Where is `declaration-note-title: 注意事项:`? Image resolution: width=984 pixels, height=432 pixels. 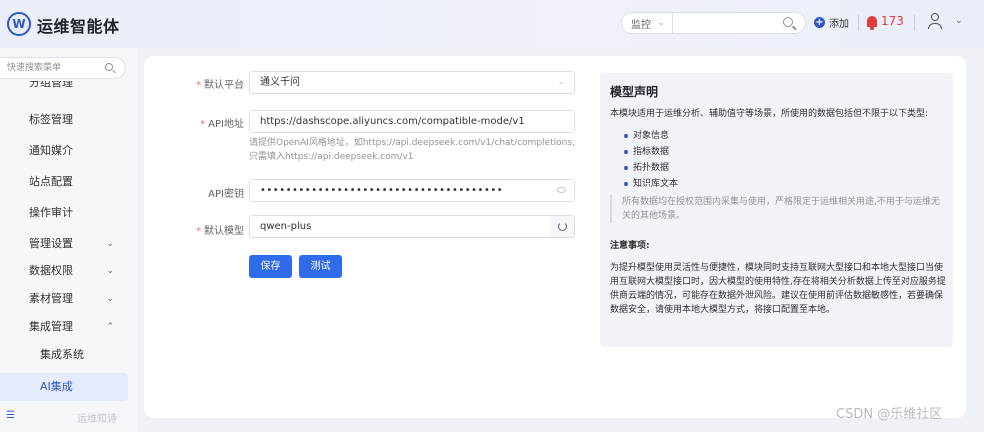
declaration-note-title: 注意事项: is located at coordinates (630, 246).